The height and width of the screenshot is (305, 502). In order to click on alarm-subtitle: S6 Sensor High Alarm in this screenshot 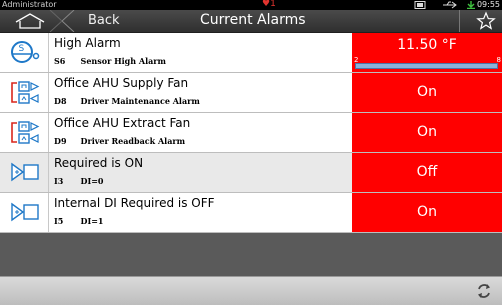, I will do `click(110, 61)`.